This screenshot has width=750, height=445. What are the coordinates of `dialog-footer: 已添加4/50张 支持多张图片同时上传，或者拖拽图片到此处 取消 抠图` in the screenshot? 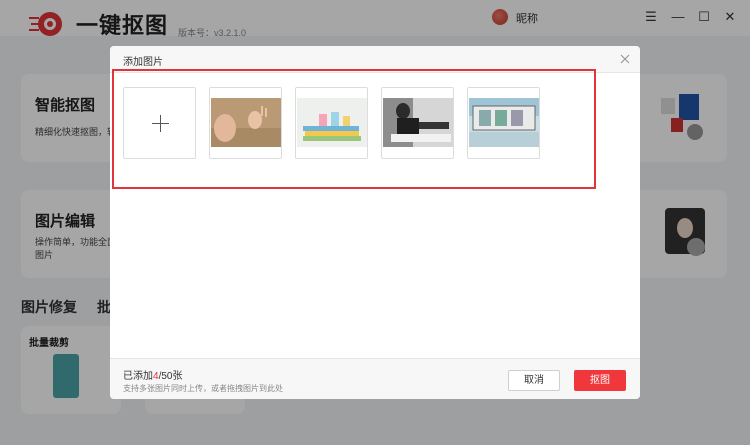 It's located at (375, 378).